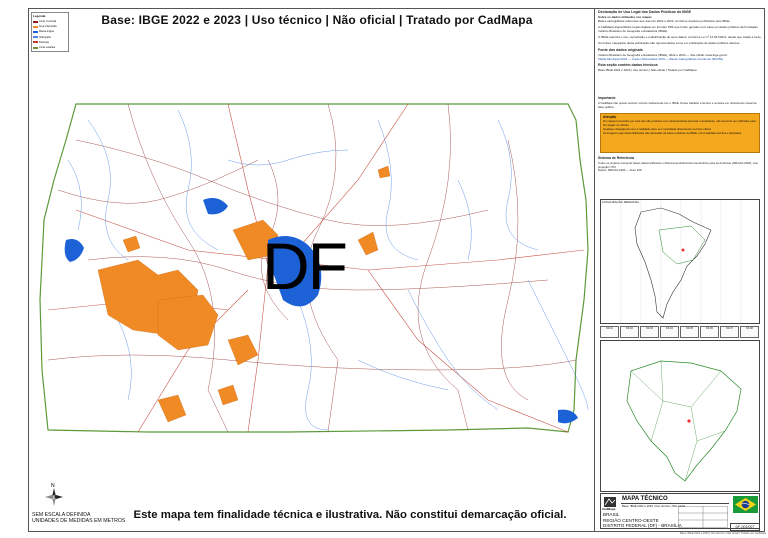 This screenshot has height=538, width=768. Describe the element at coordinates (620, 50) in the screenshot. I see `sources-title: Fonte dos dados originais` at that location.